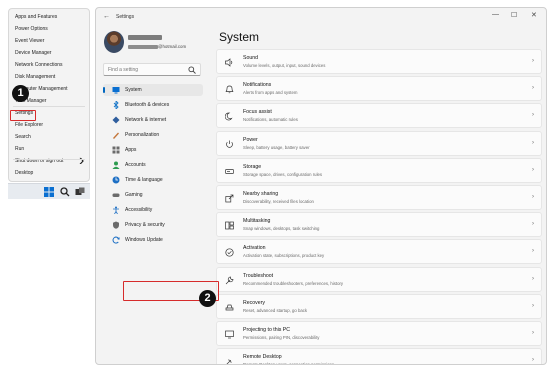 The height and width of the screenshot is (370, 554). Describe the element at coordinates (276, 147) in the screenshot. I see `card-subtitle: Sleep, battery usage, battery saver` at that location.